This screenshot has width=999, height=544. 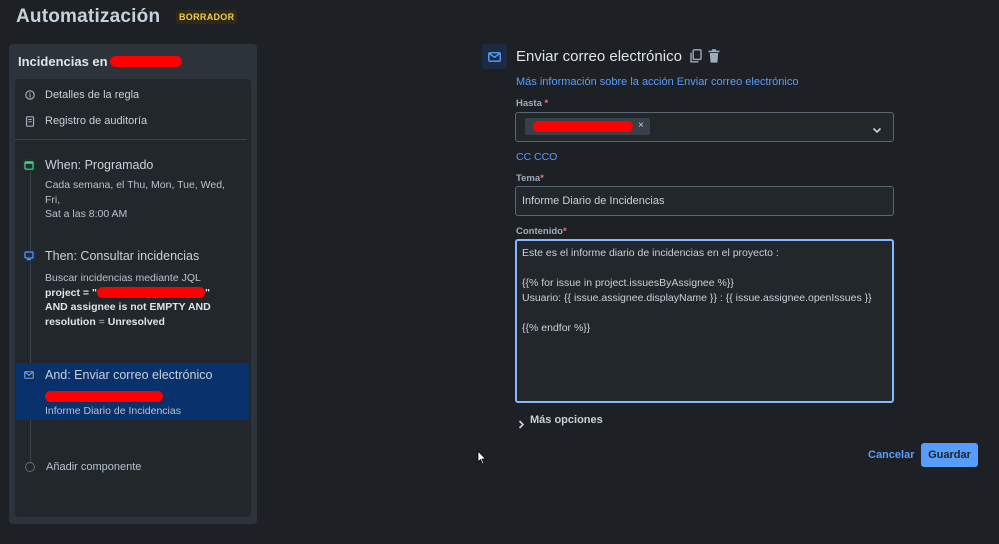 I want to click on audit-log-label: Registro de auditoría, so click(x=96, y=121).